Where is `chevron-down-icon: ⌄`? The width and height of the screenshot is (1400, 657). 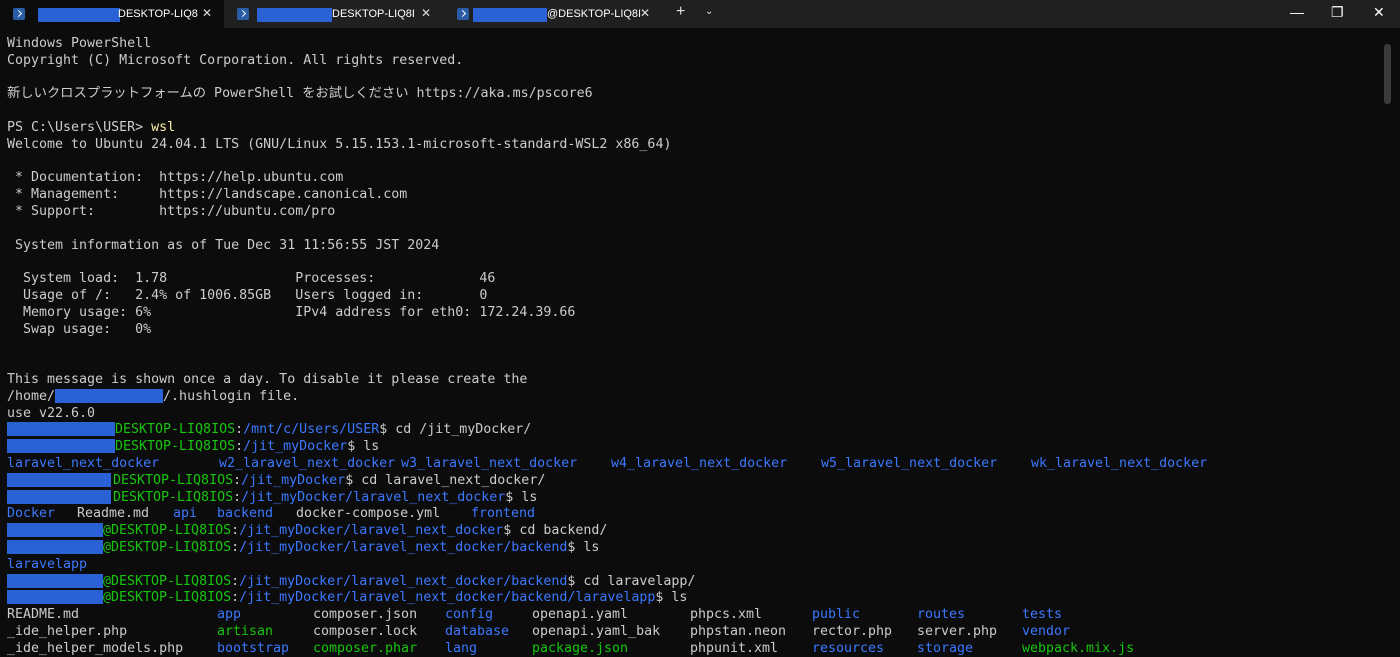 chevron-down-icon: ⌄ is located at coordinates (709, 11).